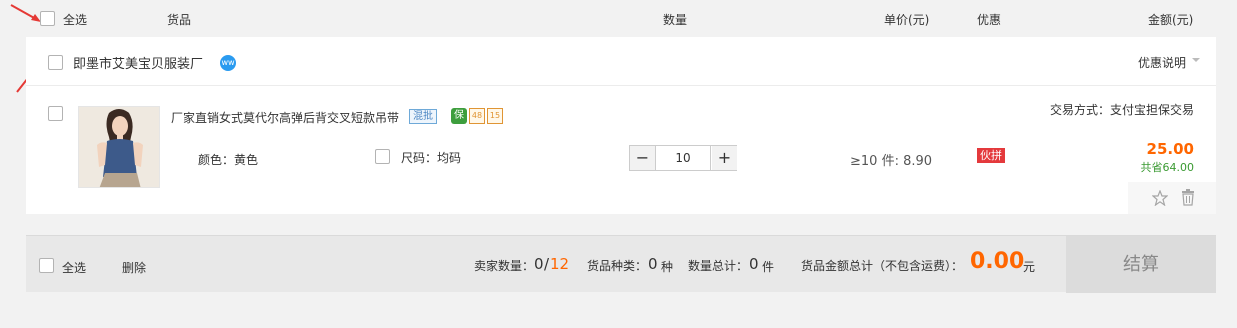 The image size is (1237, 328). I want to click on total-amount-unit: 元, so click(1029, 267).